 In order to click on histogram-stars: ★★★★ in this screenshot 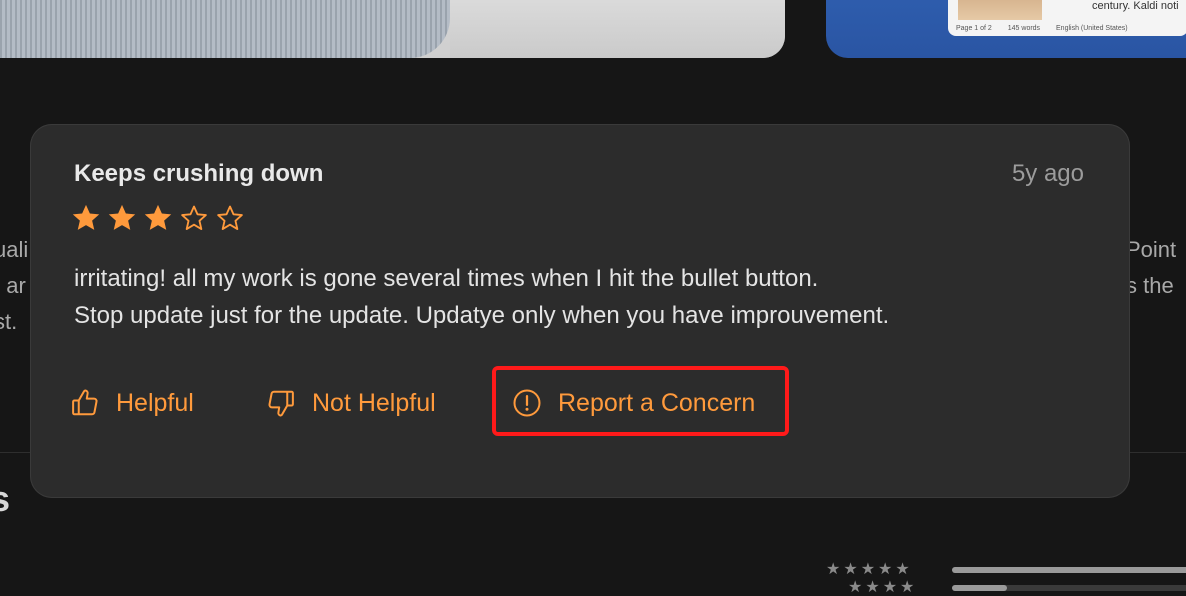, I will do `click(883, 587)`.